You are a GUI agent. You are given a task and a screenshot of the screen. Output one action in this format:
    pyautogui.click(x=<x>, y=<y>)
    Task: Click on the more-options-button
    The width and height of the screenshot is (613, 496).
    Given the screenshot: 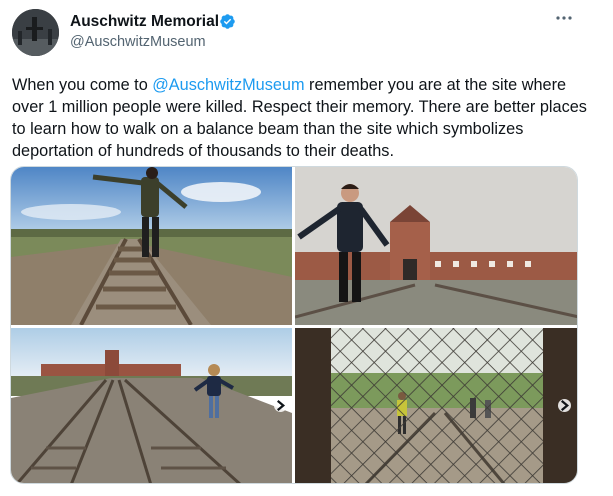 What is the action you would take?
    pyautogui.click(x=564, y=18)
    